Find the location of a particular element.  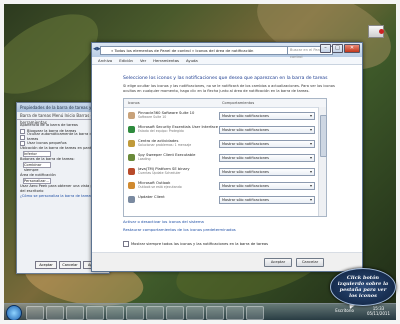

app-subtitle: Software Suite 10 is located at coordinates (152, 117).